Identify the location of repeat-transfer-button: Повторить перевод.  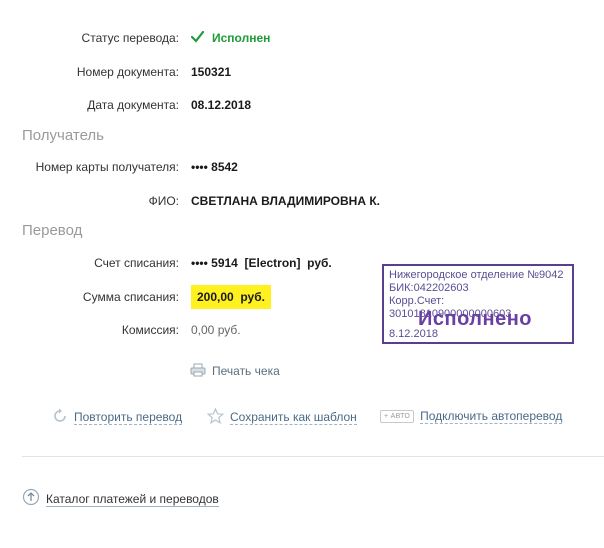
(117, 418).